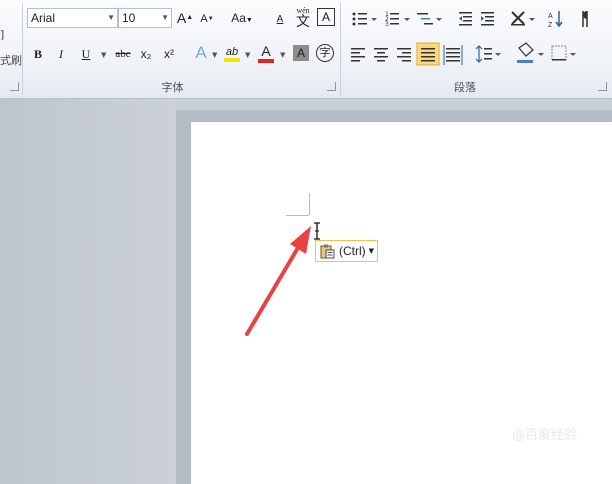 This screenshot has width=612, height=484. What do you see at coordinates (278, 281) in the screenshot?
I see `red-annotation-arrow-icon` at bounding box center [278, 281].